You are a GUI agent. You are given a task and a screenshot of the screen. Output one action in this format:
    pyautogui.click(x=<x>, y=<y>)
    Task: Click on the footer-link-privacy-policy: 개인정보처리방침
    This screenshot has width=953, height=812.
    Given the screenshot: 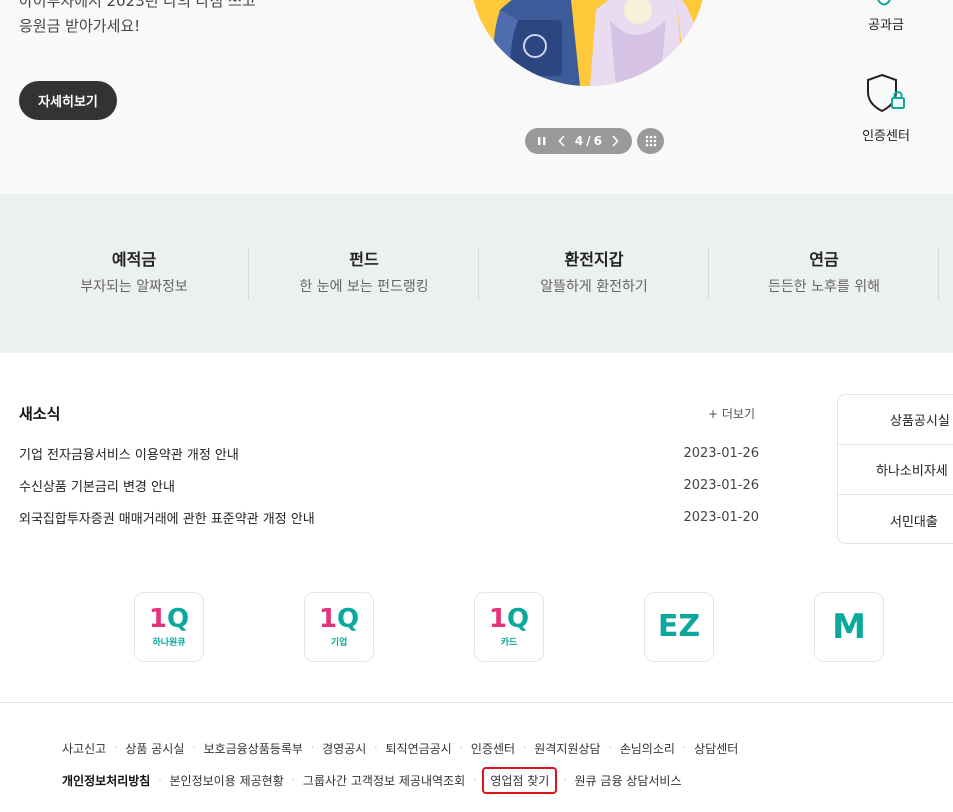 What is the action you would take?
    pyautogui.click(x=106, y=780)
    